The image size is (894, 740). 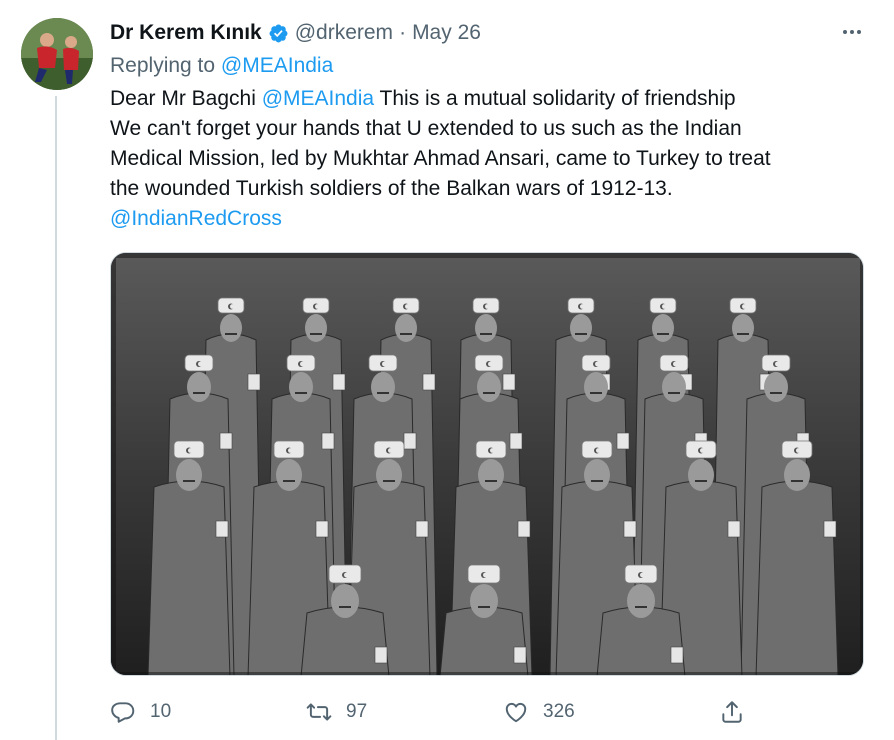 What do you see at coordinates (516, 712) in the screenshot?
I see `heart-icon` at bounding box center [516, 712].